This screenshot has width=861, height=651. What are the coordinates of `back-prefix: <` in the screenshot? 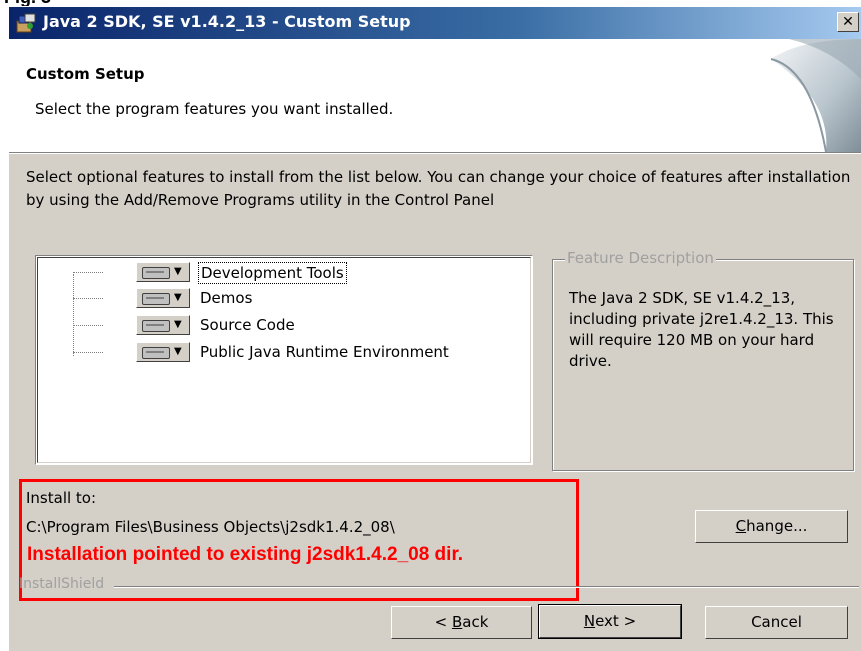 It's located at (443, 622).